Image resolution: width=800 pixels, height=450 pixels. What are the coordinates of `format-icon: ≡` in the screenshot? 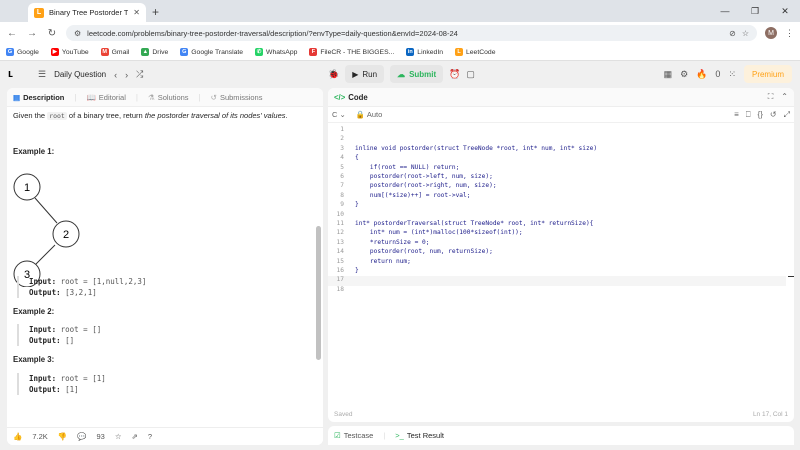 It's located at (736, 115).